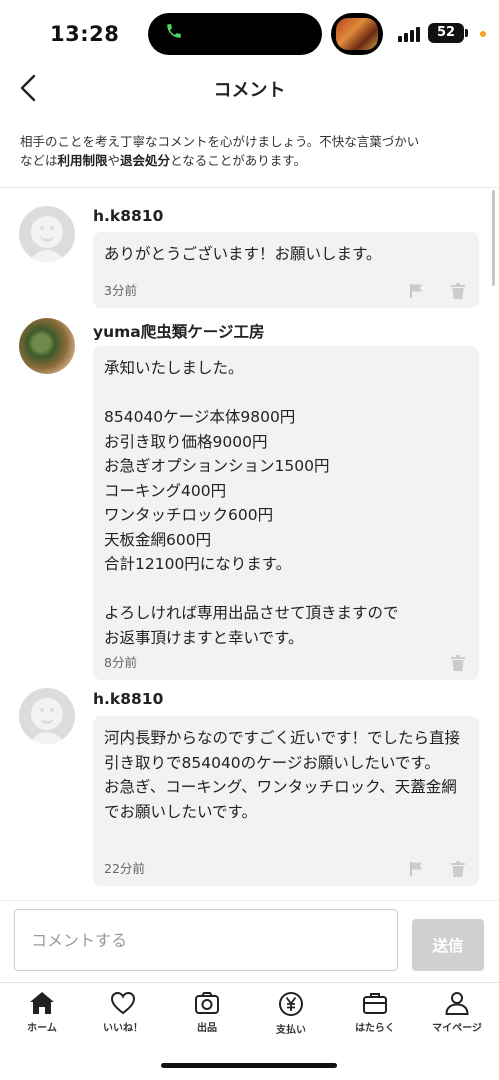  What do you see at coordinates (375, 1016) in the screenshot?
I see `tab-work: はたらく` at bounding box center [375, 1016].